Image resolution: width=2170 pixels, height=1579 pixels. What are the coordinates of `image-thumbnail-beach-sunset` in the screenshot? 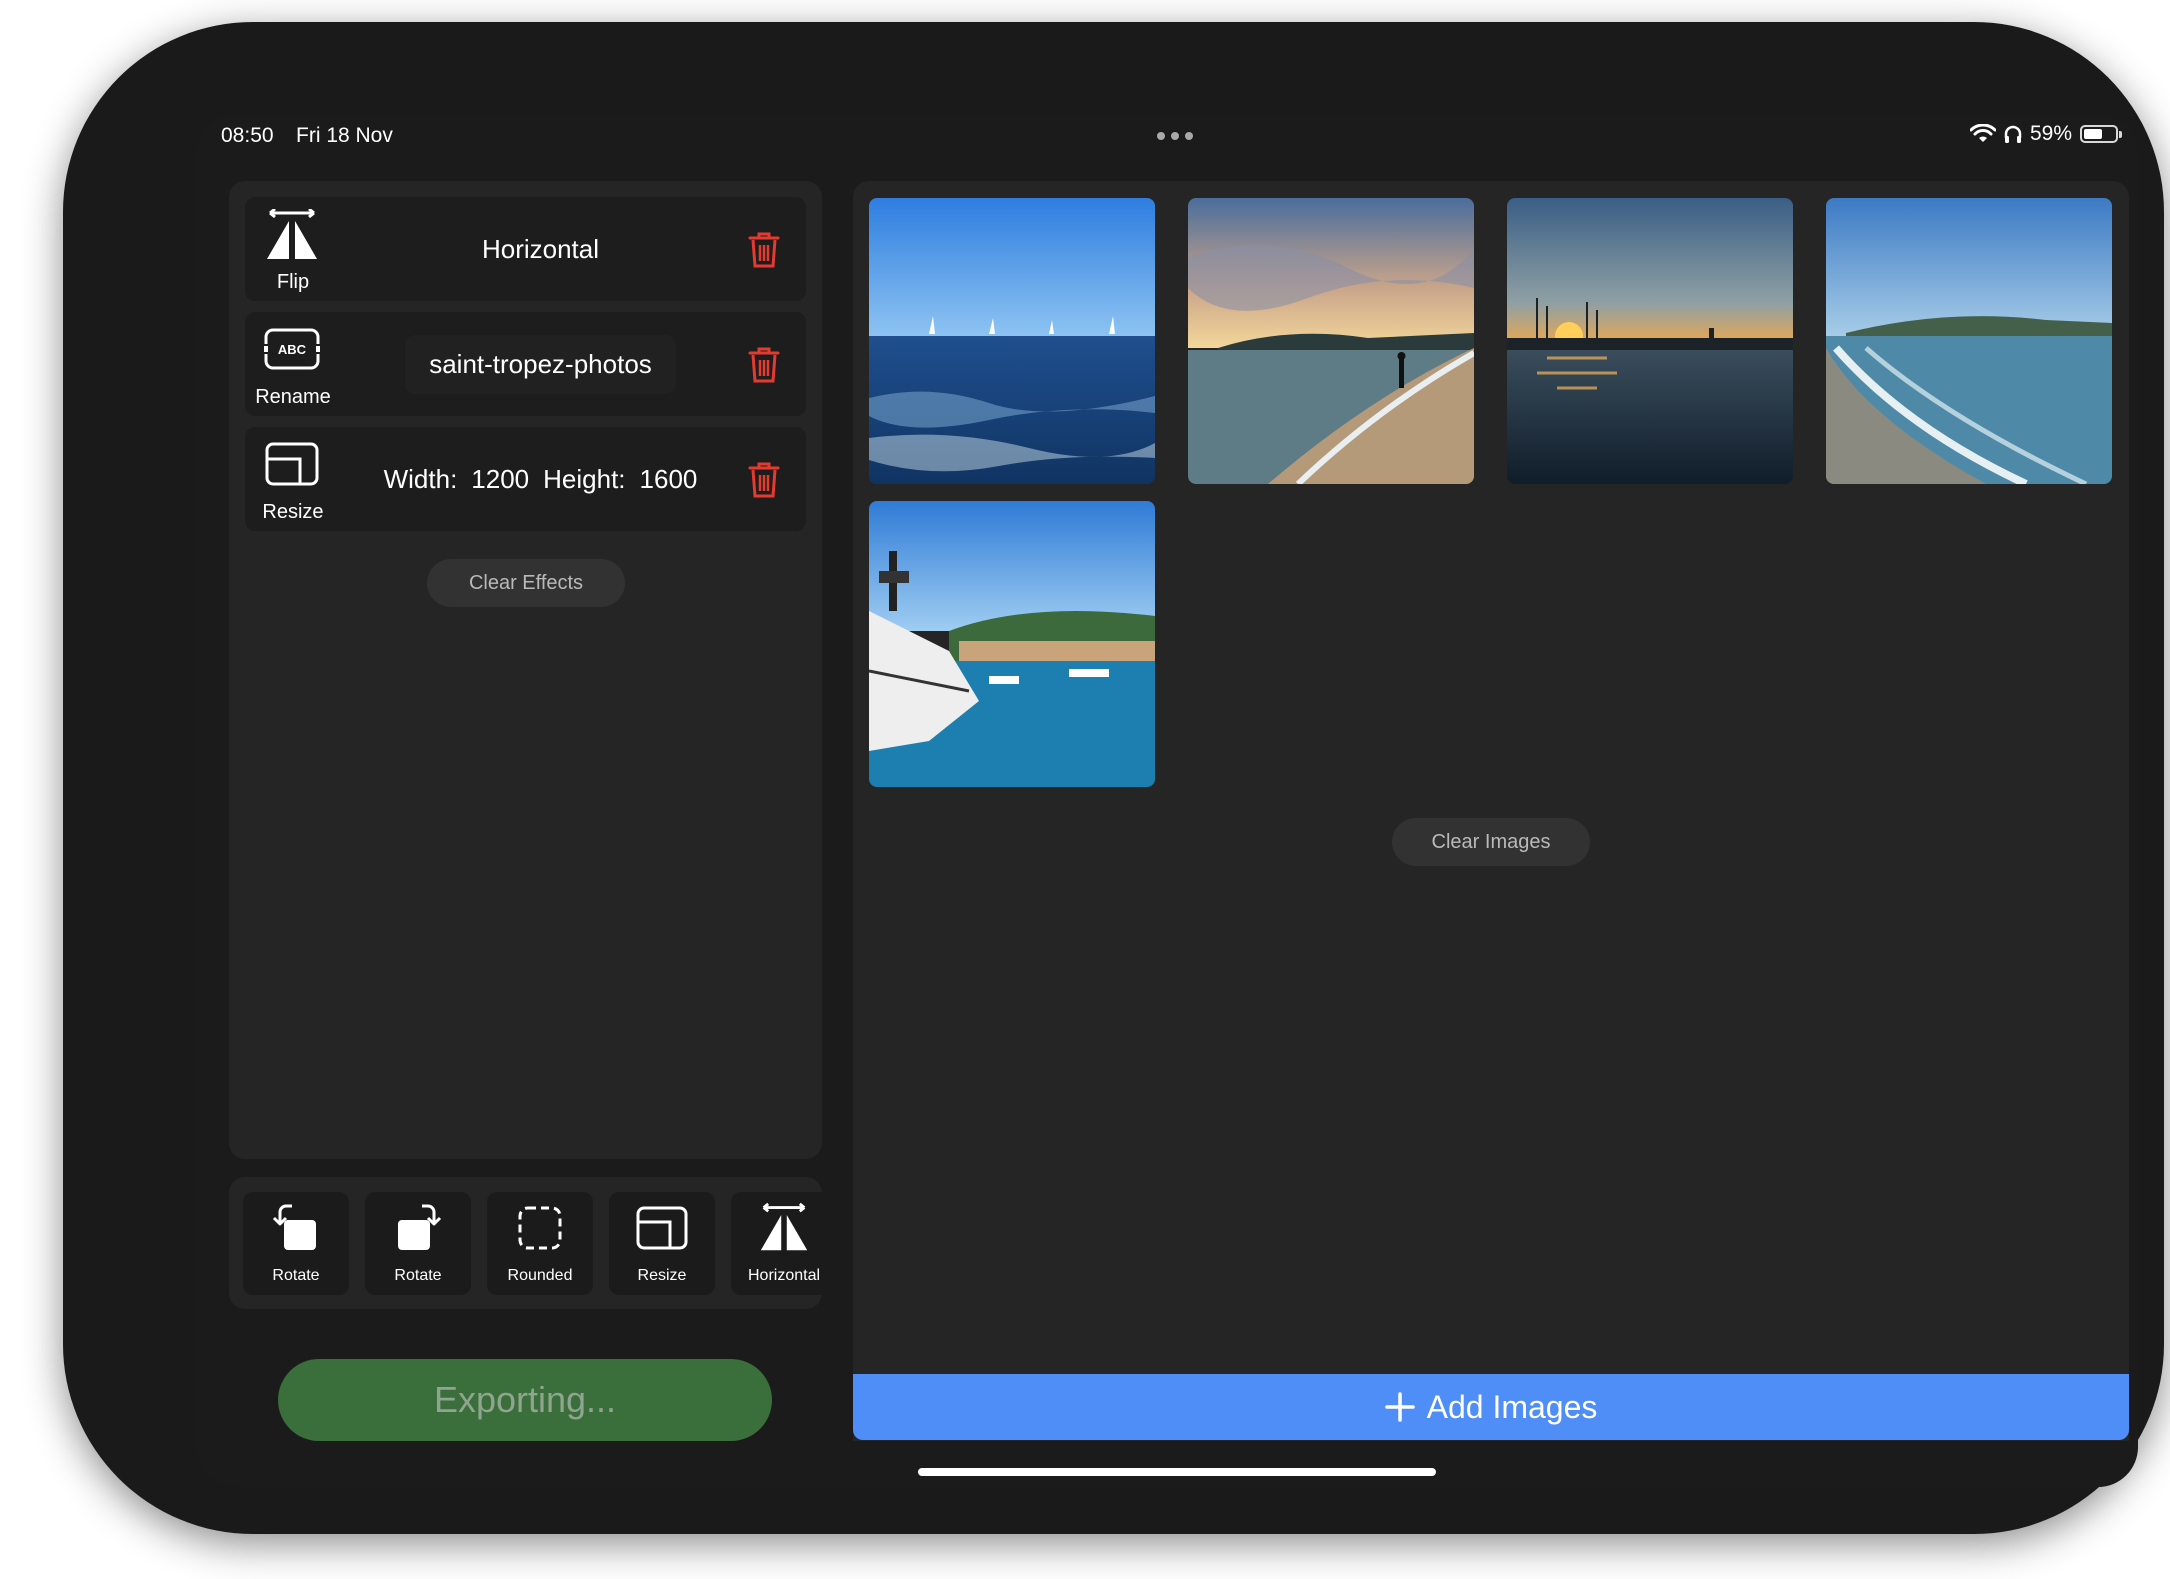 It's located at (1331, 341).